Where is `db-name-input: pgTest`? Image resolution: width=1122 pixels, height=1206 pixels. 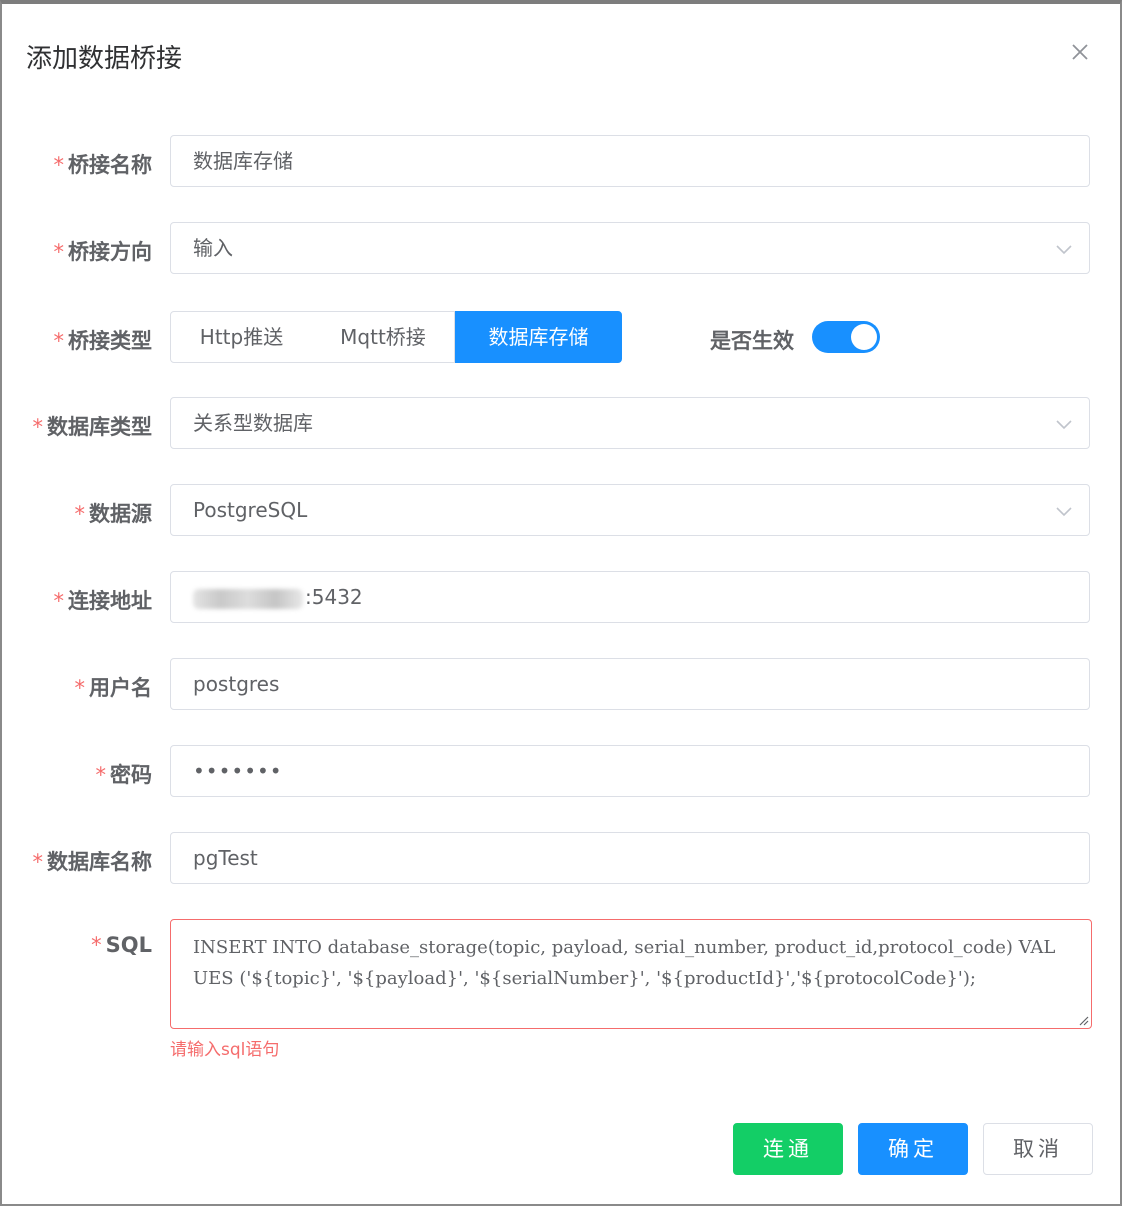
db-name-input: pgTest is located at coordinates (630, 858).